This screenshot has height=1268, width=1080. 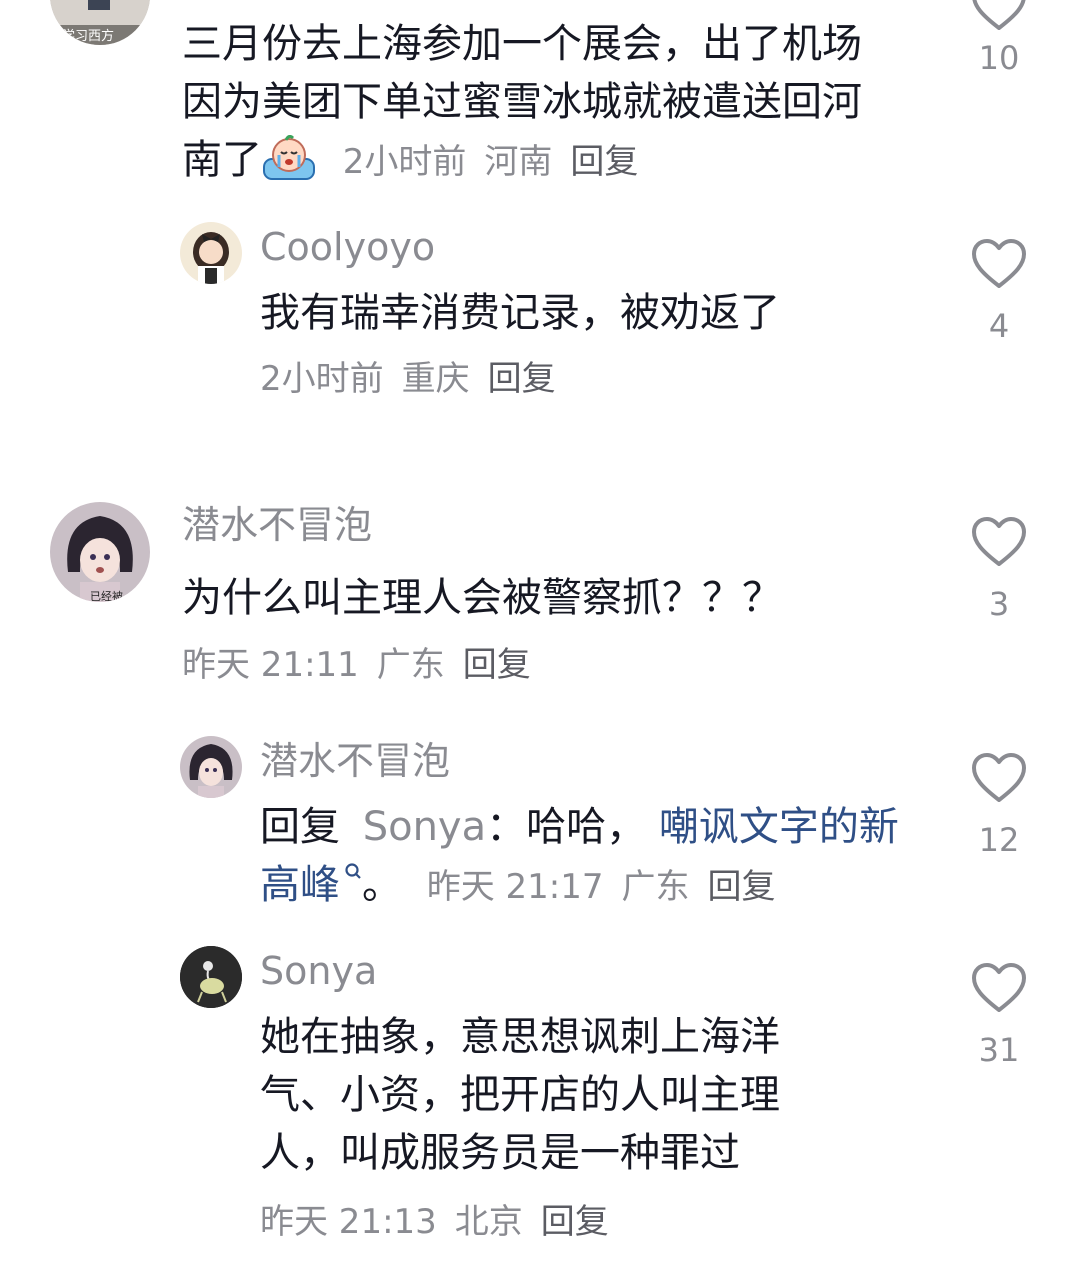 I want to click on comment-meta: 2小时前 重庆 回复, so click(x=417, y=379).